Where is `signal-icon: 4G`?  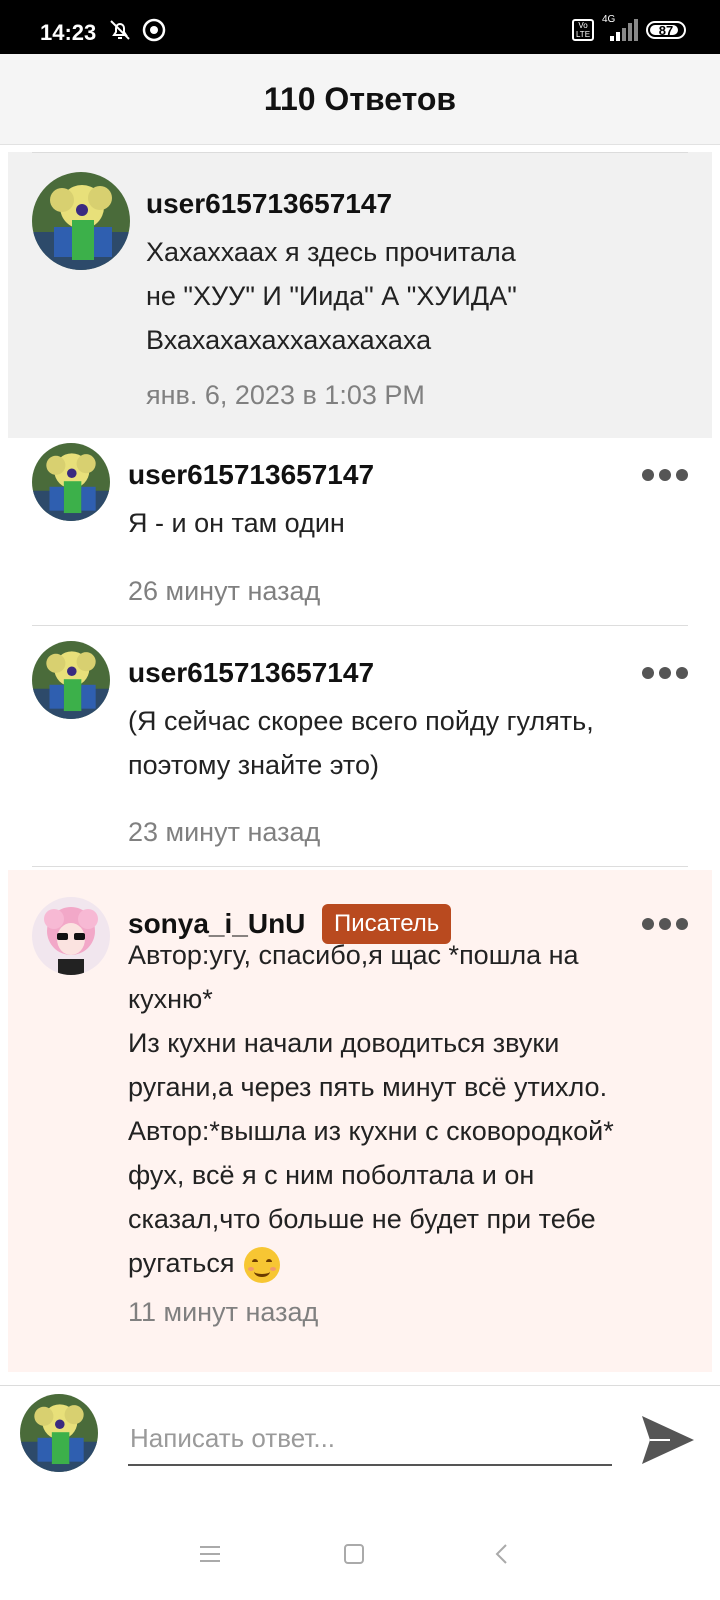 signal-icon: 4G is located at coordinates (620, 28).